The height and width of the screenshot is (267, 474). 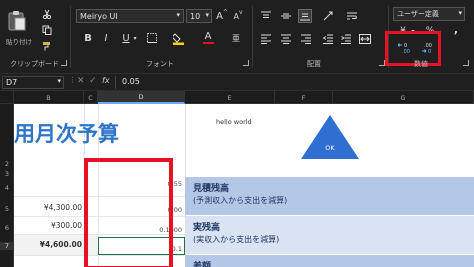 I want to click on font-name-dropdown: Meiryo UI ▾, so click(x=130, y=16).